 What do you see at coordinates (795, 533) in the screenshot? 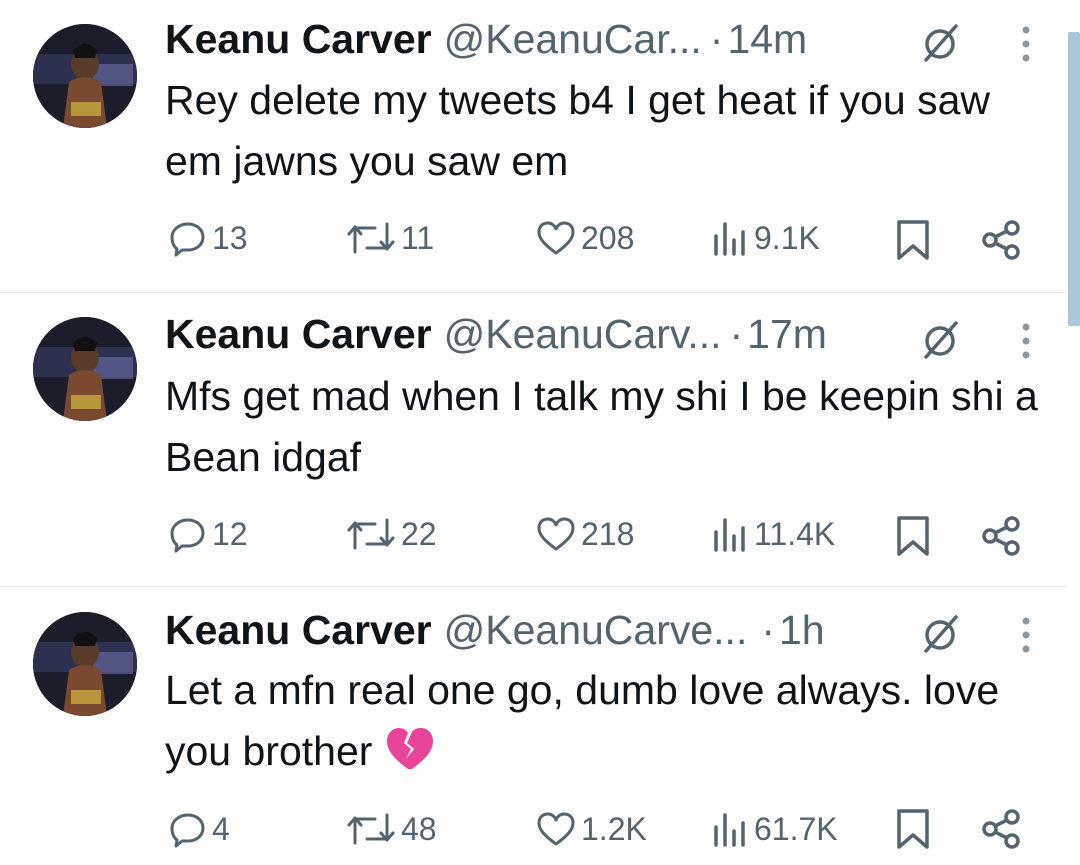
I see `views-count: 11.4K` at bounding box center [795, 533].